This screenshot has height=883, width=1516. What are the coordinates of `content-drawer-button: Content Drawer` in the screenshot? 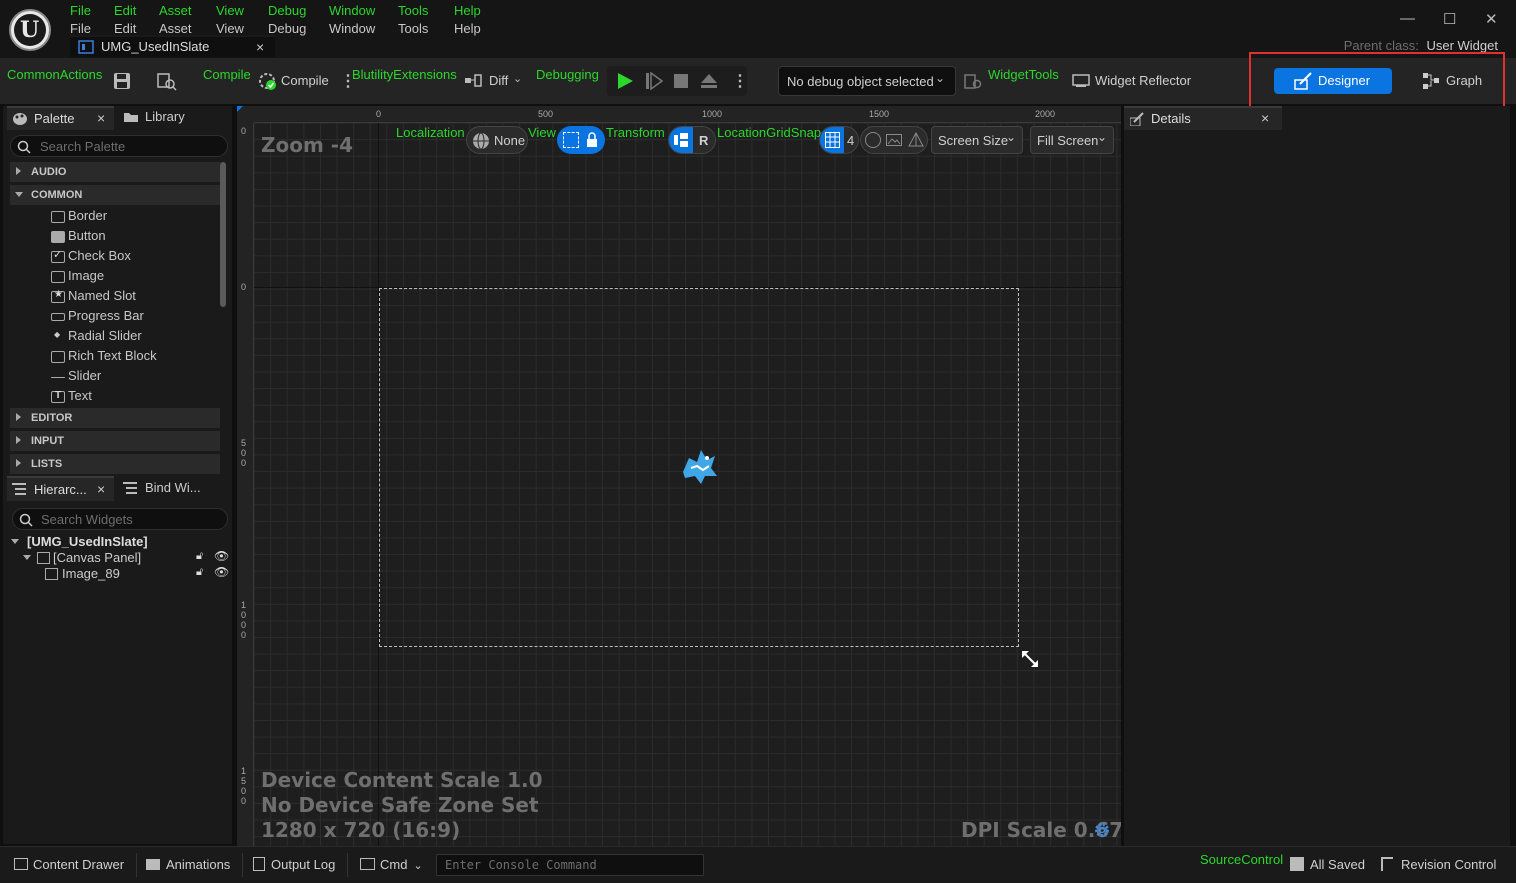 It's located at (69, 864).